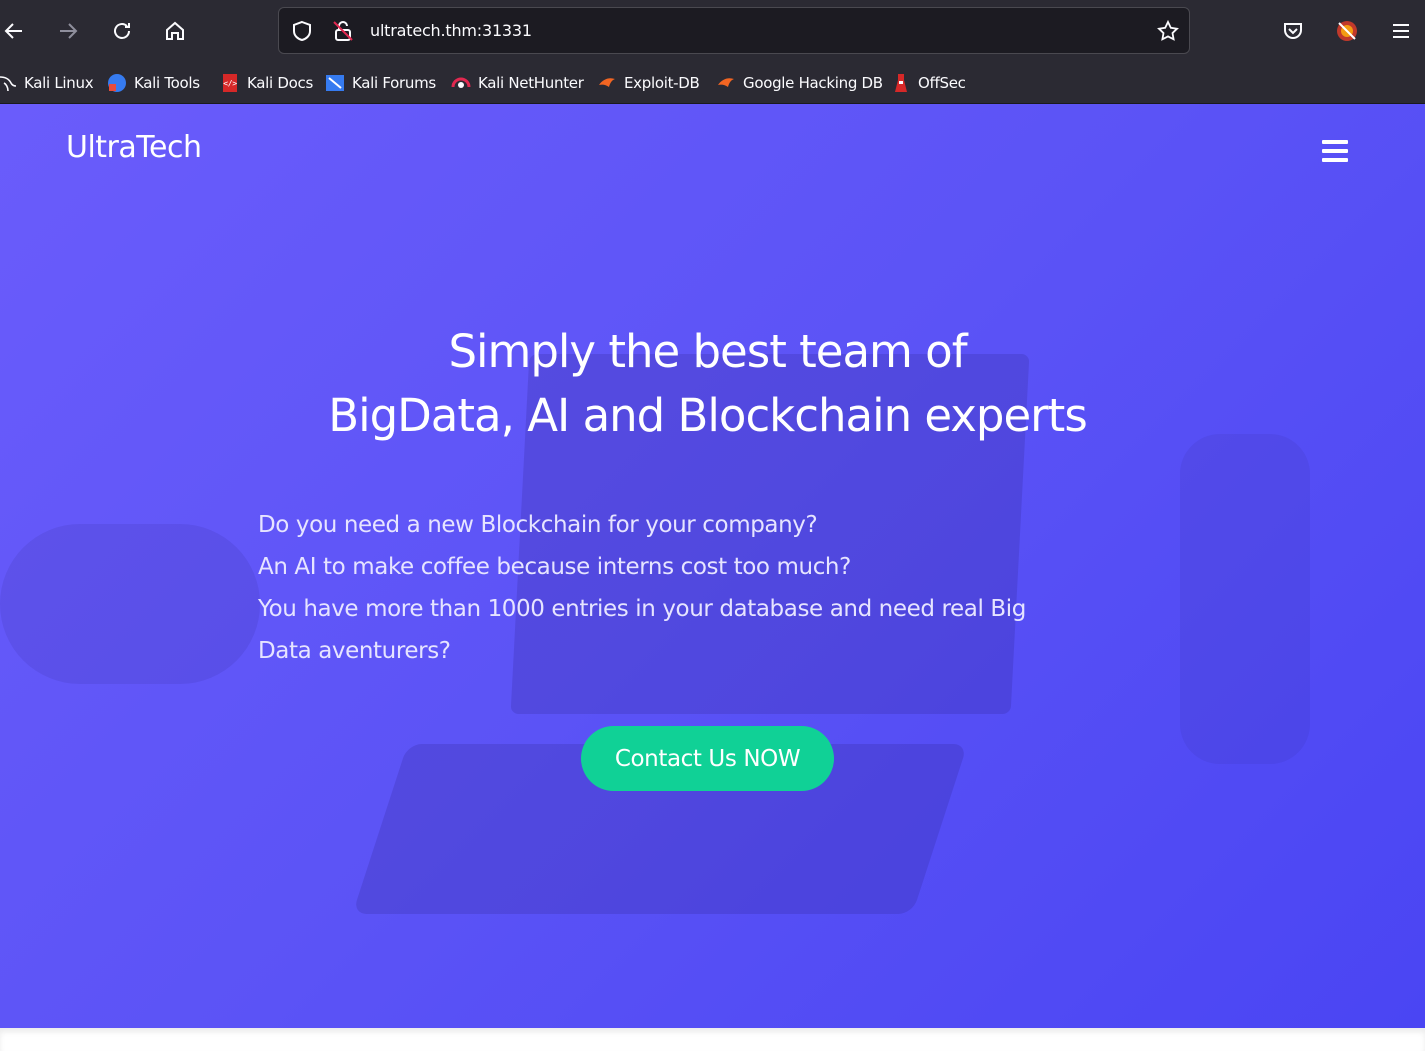  What do you see at coordinates (280, 83) in the screenshot?
I see `bookmark-label: Kali Docs` at bounding box center [280, 83].